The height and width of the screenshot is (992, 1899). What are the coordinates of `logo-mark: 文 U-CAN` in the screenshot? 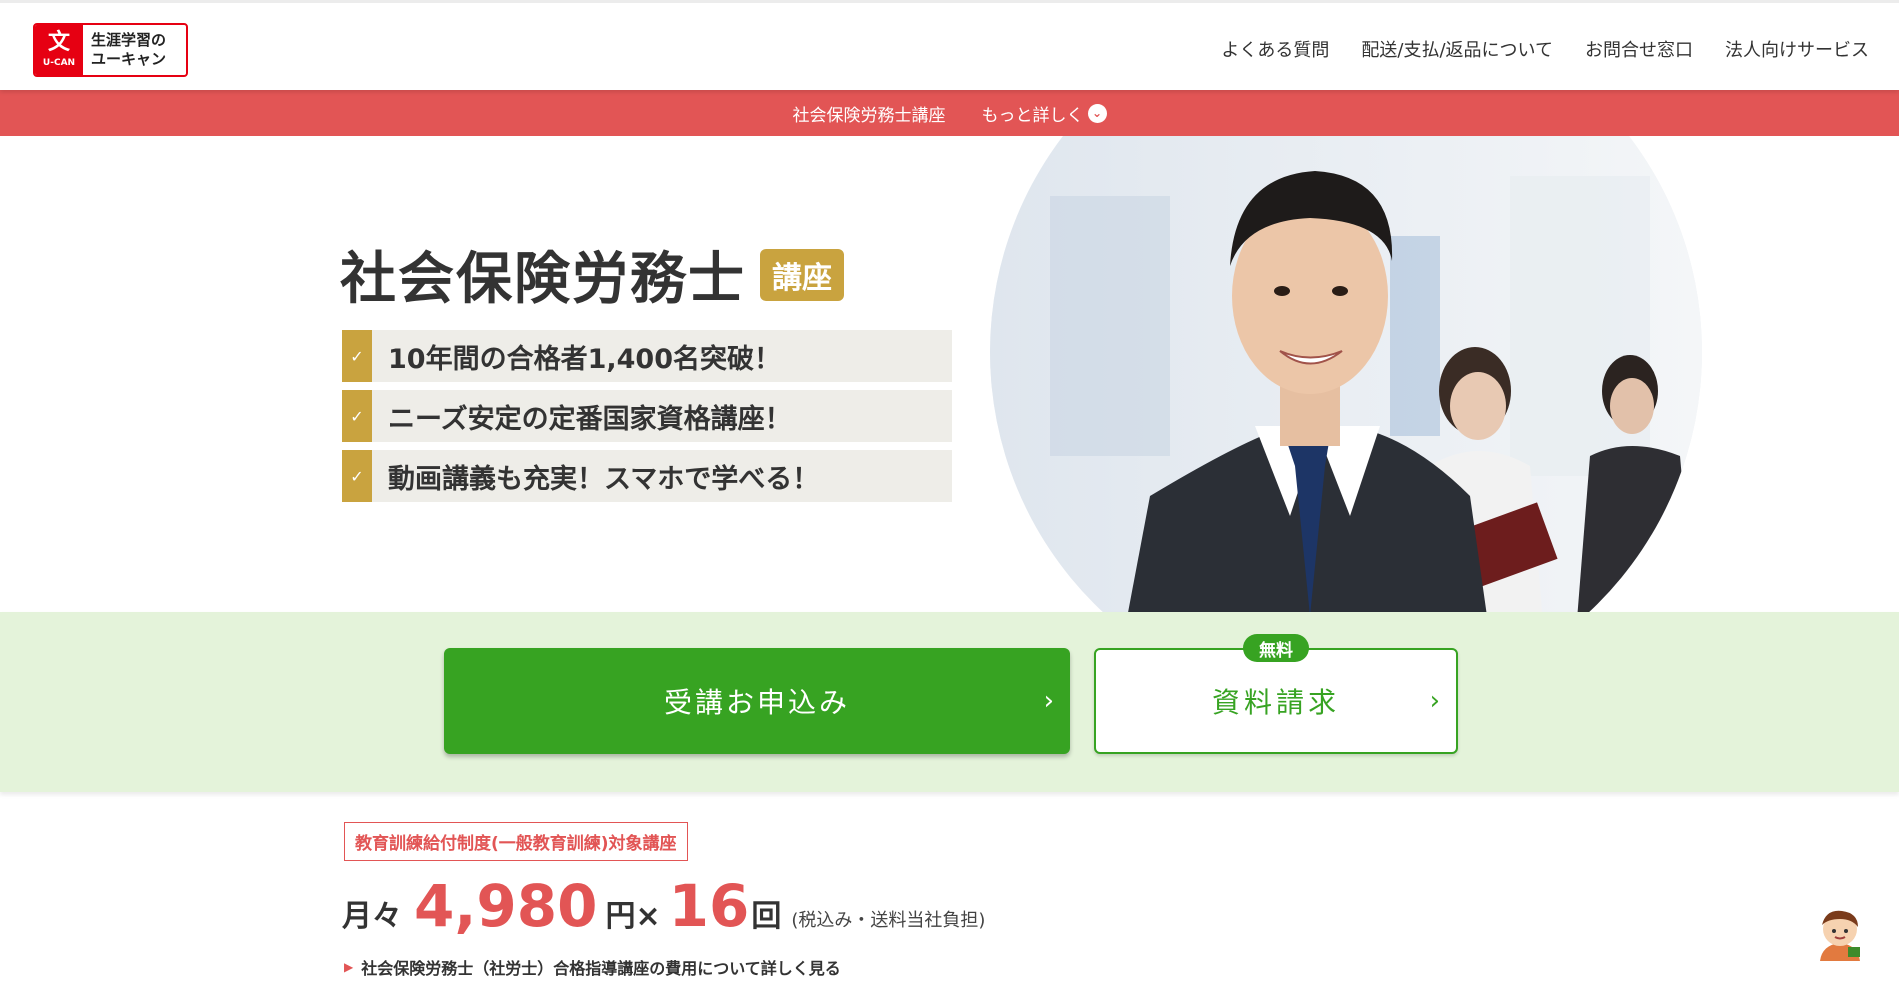 It's located at (59, 50).